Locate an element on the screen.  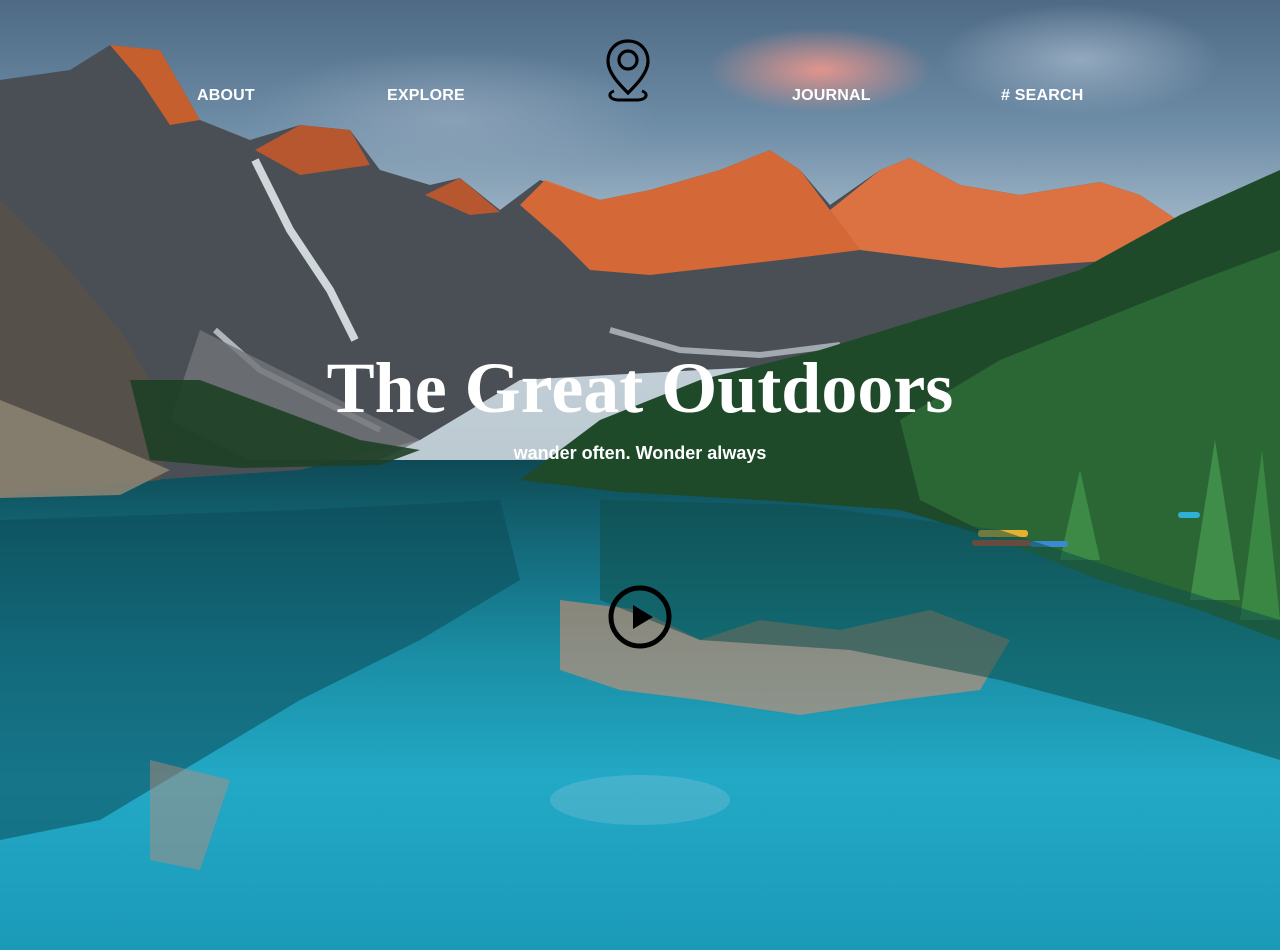
play-button is located at coordinates (640, 617).